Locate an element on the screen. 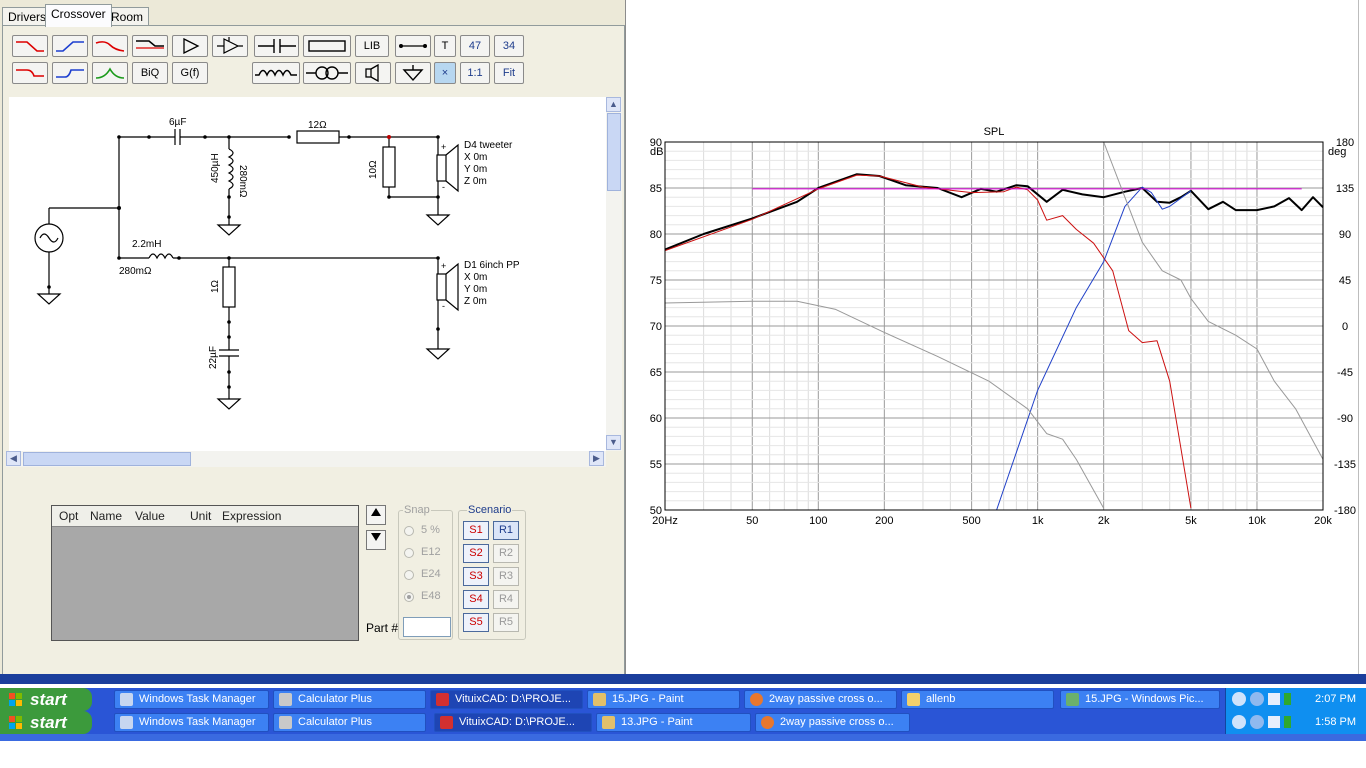 The width and height of the screenshot is (1366, 768). arrow-down-icon is located at coordinates (376, 537).